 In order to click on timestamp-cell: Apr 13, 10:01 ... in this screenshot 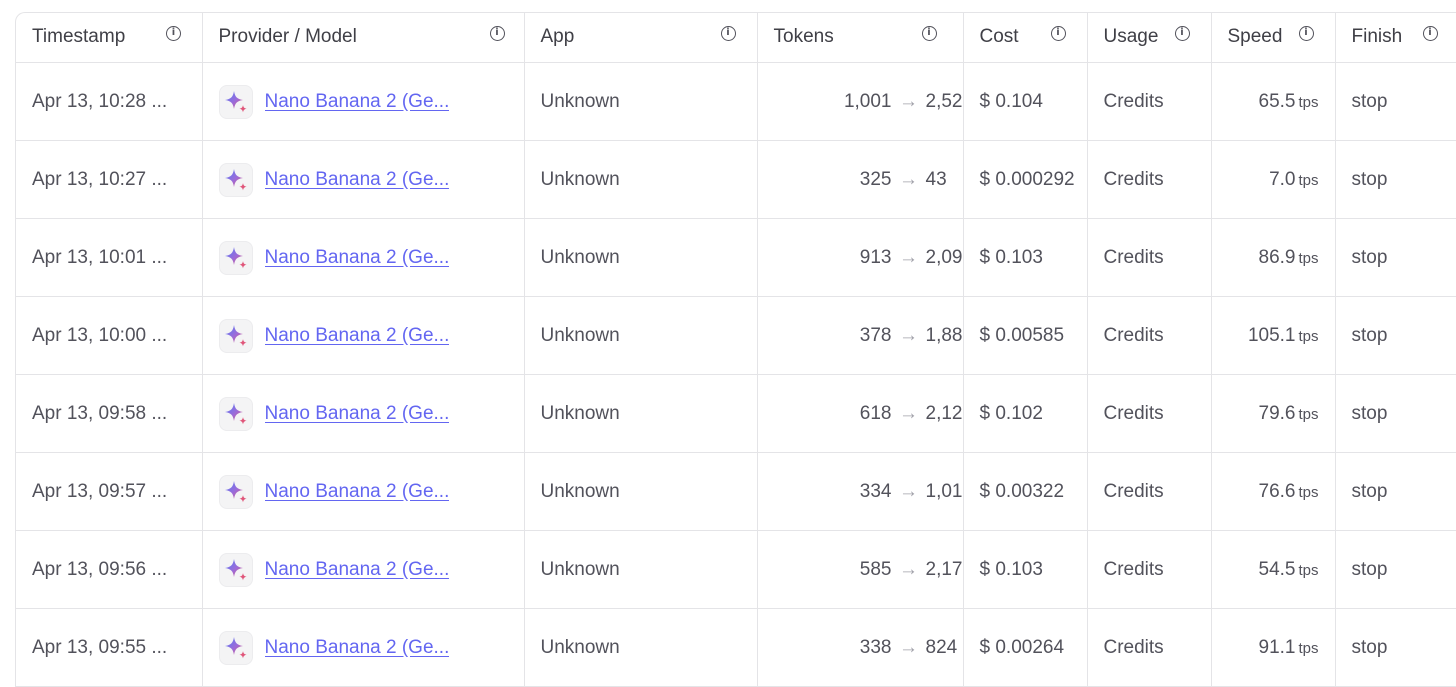, I will do `click(109, 257)`.